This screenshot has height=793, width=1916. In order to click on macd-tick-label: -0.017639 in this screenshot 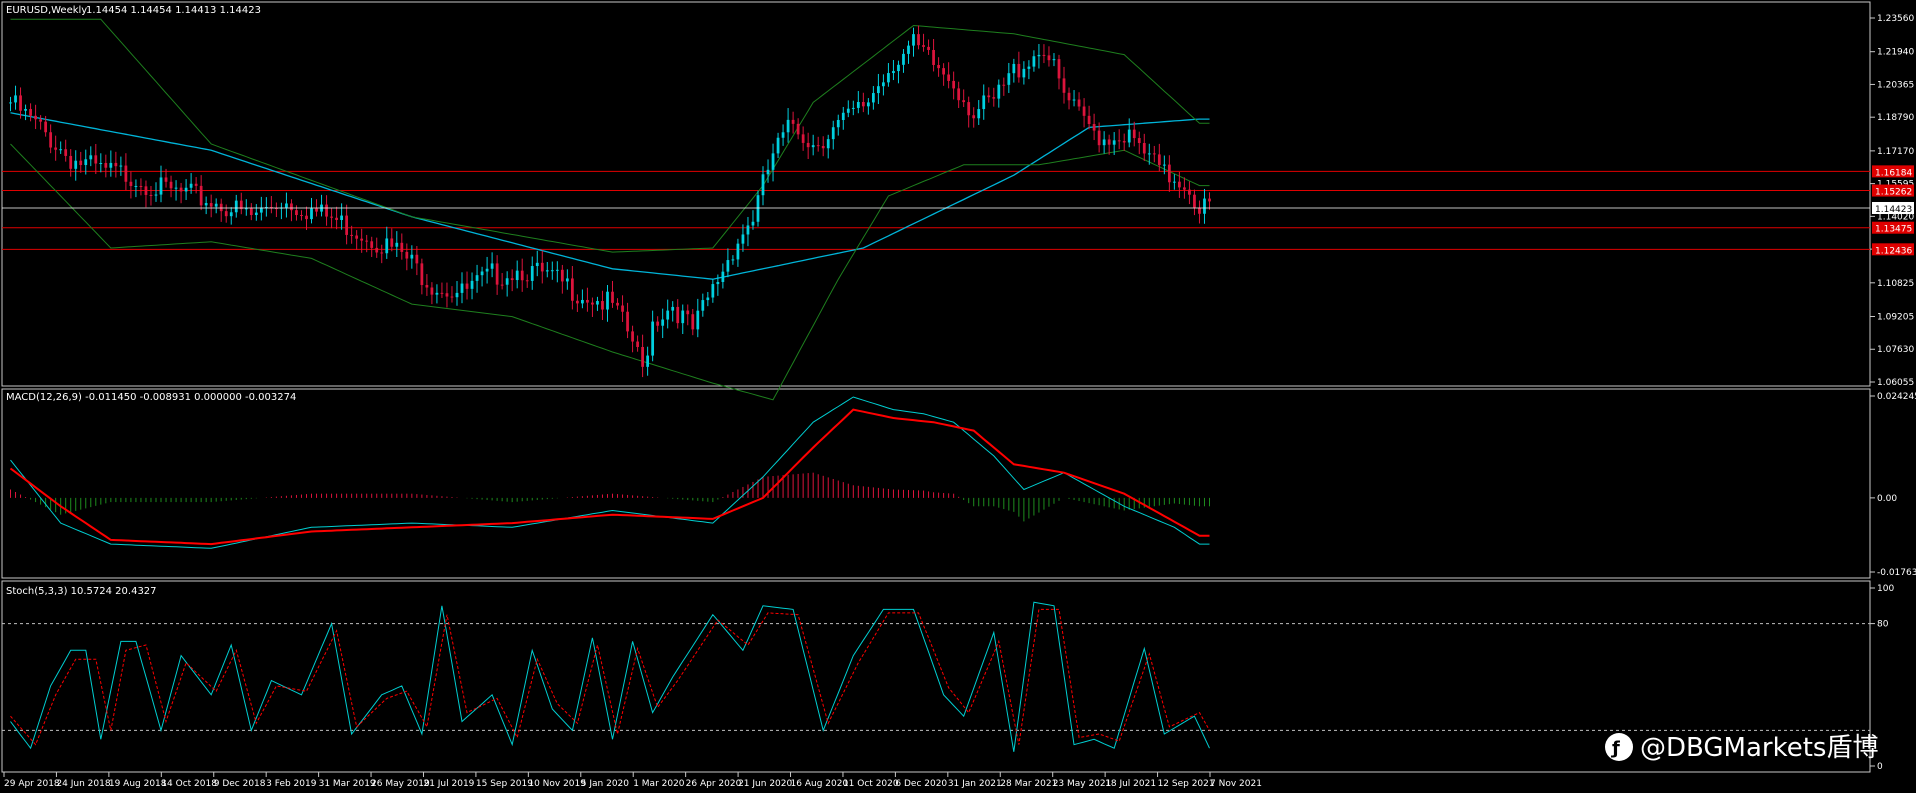, I will do `click(1896, 573)`.